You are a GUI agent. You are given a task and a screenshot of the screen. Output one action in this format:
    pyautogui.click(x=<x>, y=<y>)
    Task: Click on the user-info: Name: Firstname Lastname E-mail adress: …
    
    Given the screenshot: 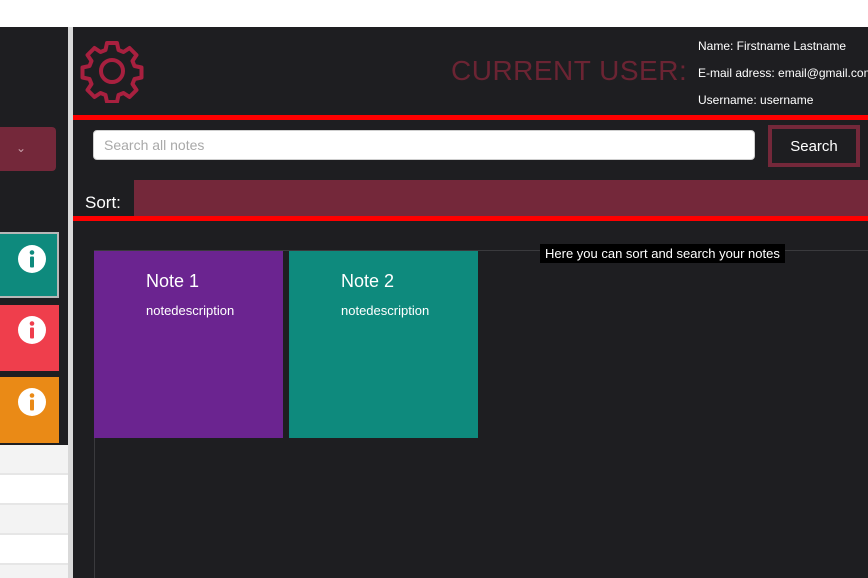 What is the action you would take?
    pyautogui.click(x=783, y=79)
    